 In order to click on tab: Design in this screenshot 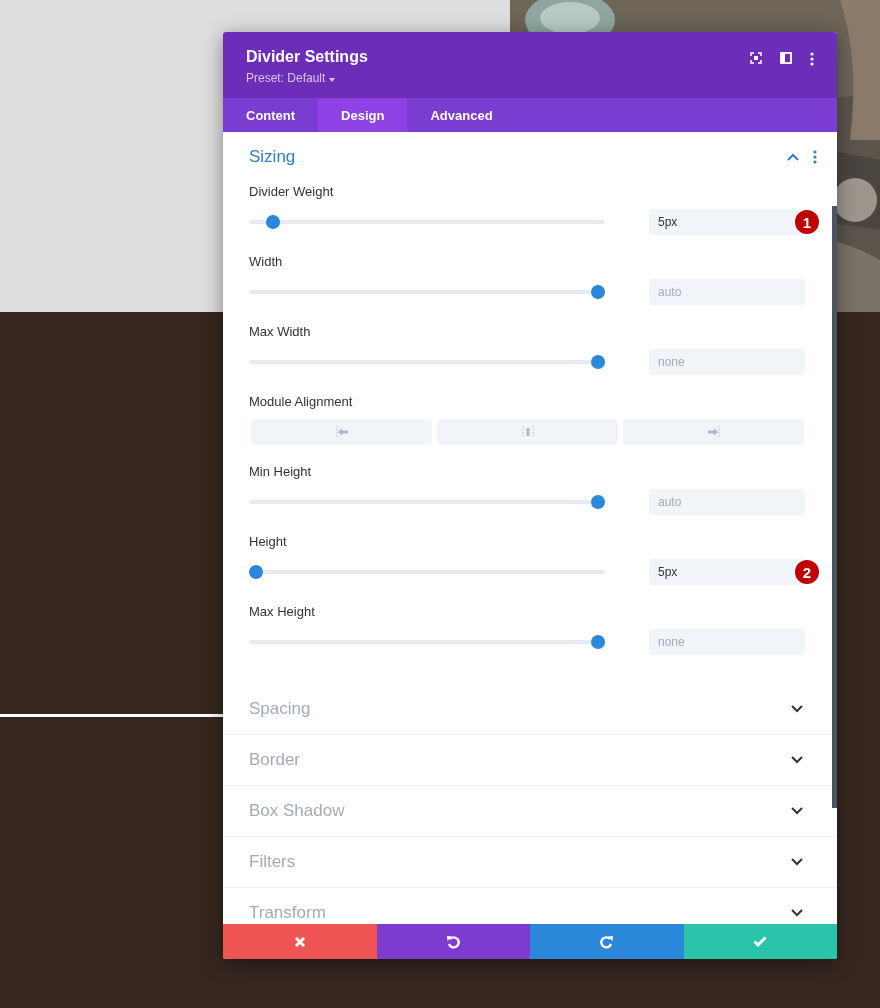, I will do `click(363, 115)`.